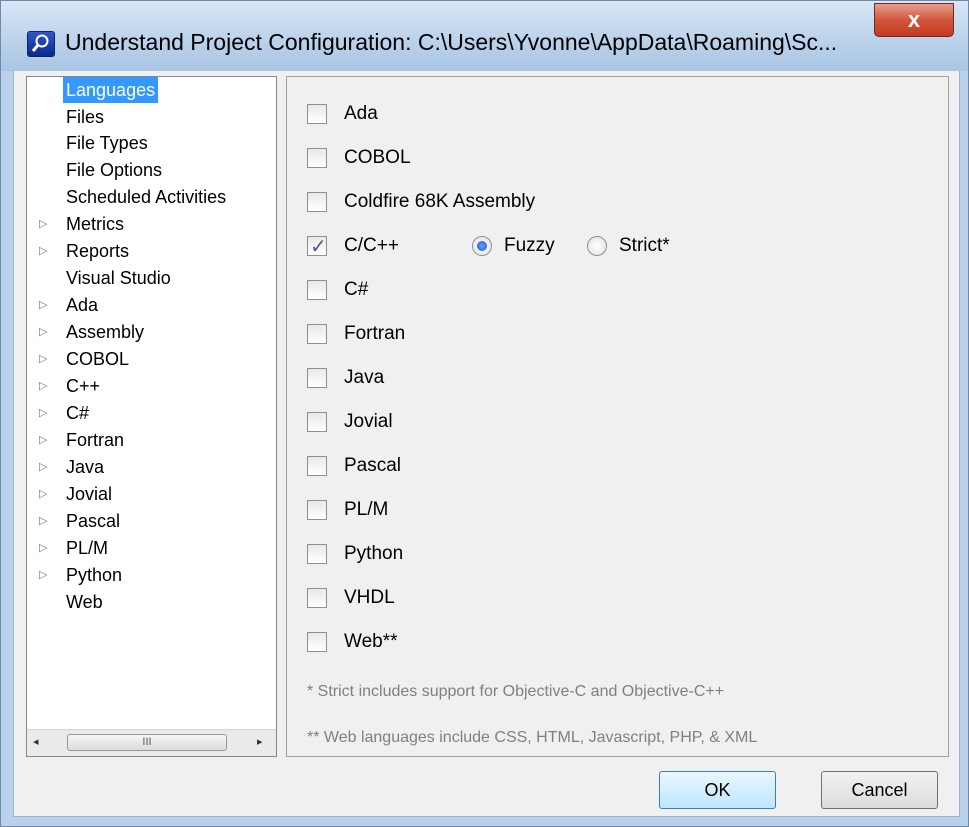 The image size is (969, 827). I want to click on language-label: Web**, so click(371, 642).